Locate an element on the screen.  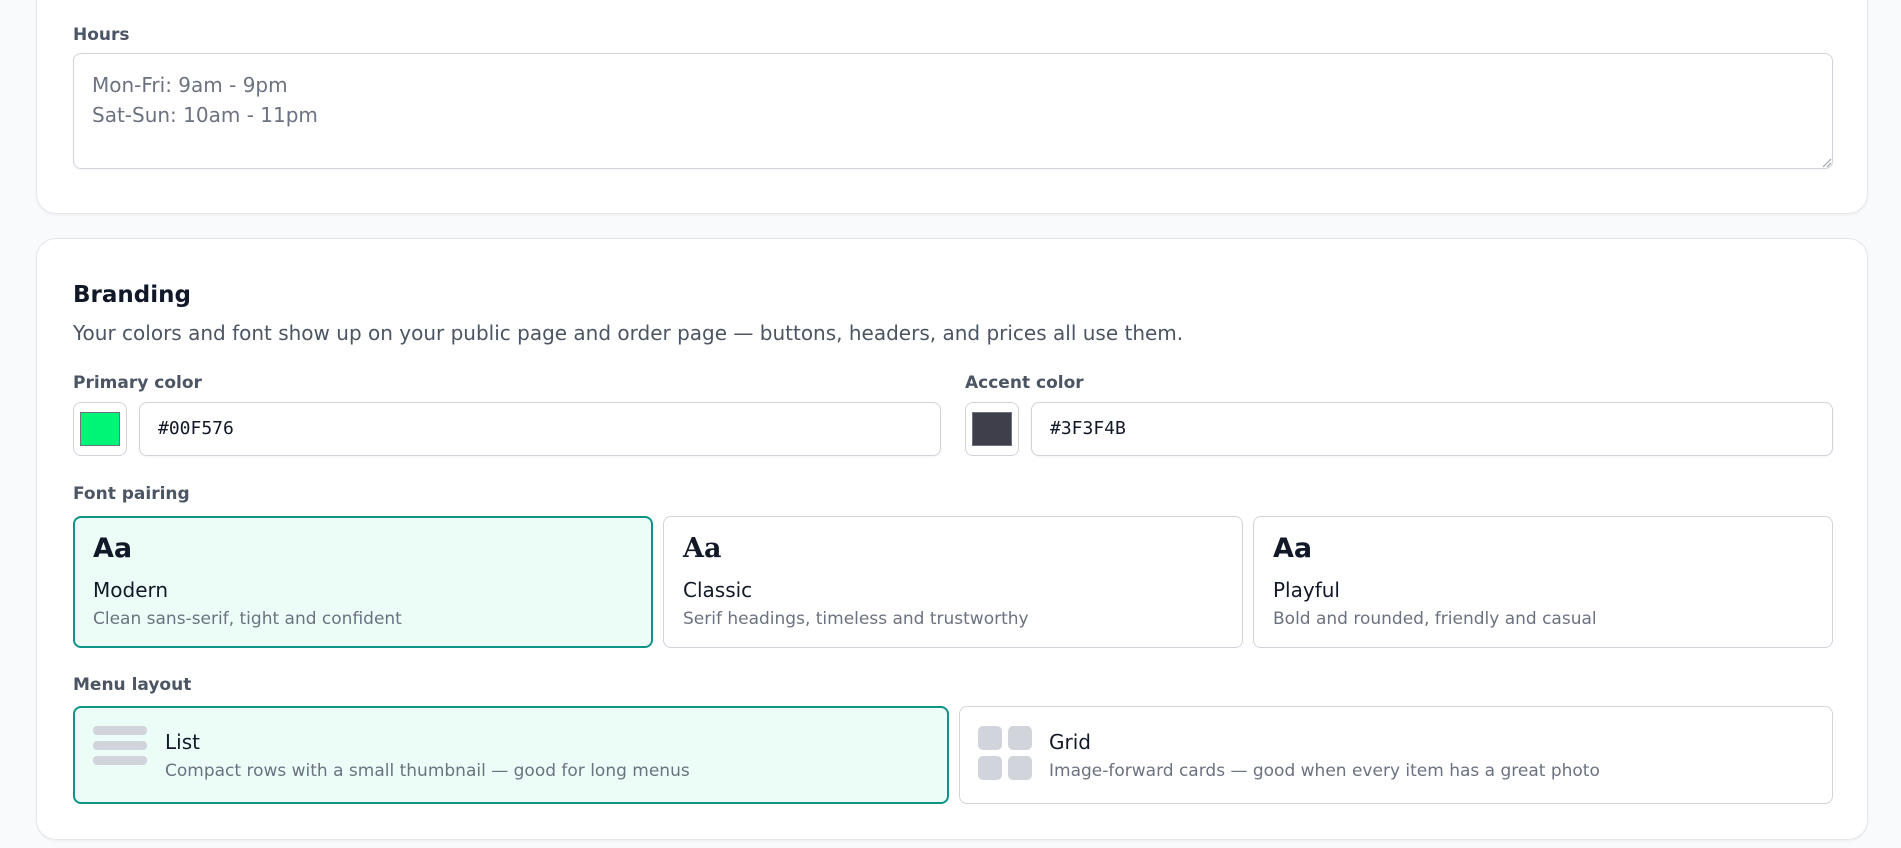
accent-color-picker is located at coordinates (992, 429).